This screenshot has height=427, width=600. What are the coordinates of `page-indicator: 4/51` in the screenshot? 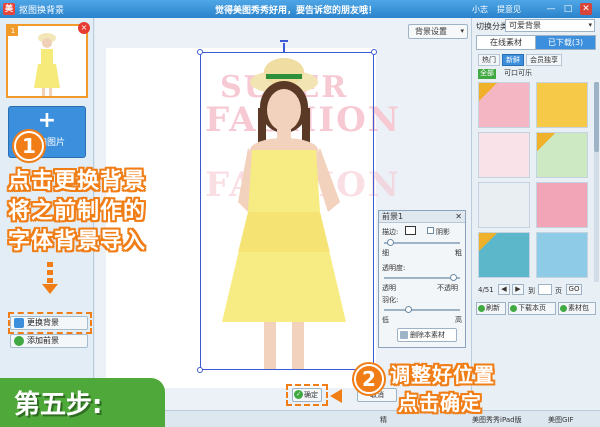 It's located at (486, 290).